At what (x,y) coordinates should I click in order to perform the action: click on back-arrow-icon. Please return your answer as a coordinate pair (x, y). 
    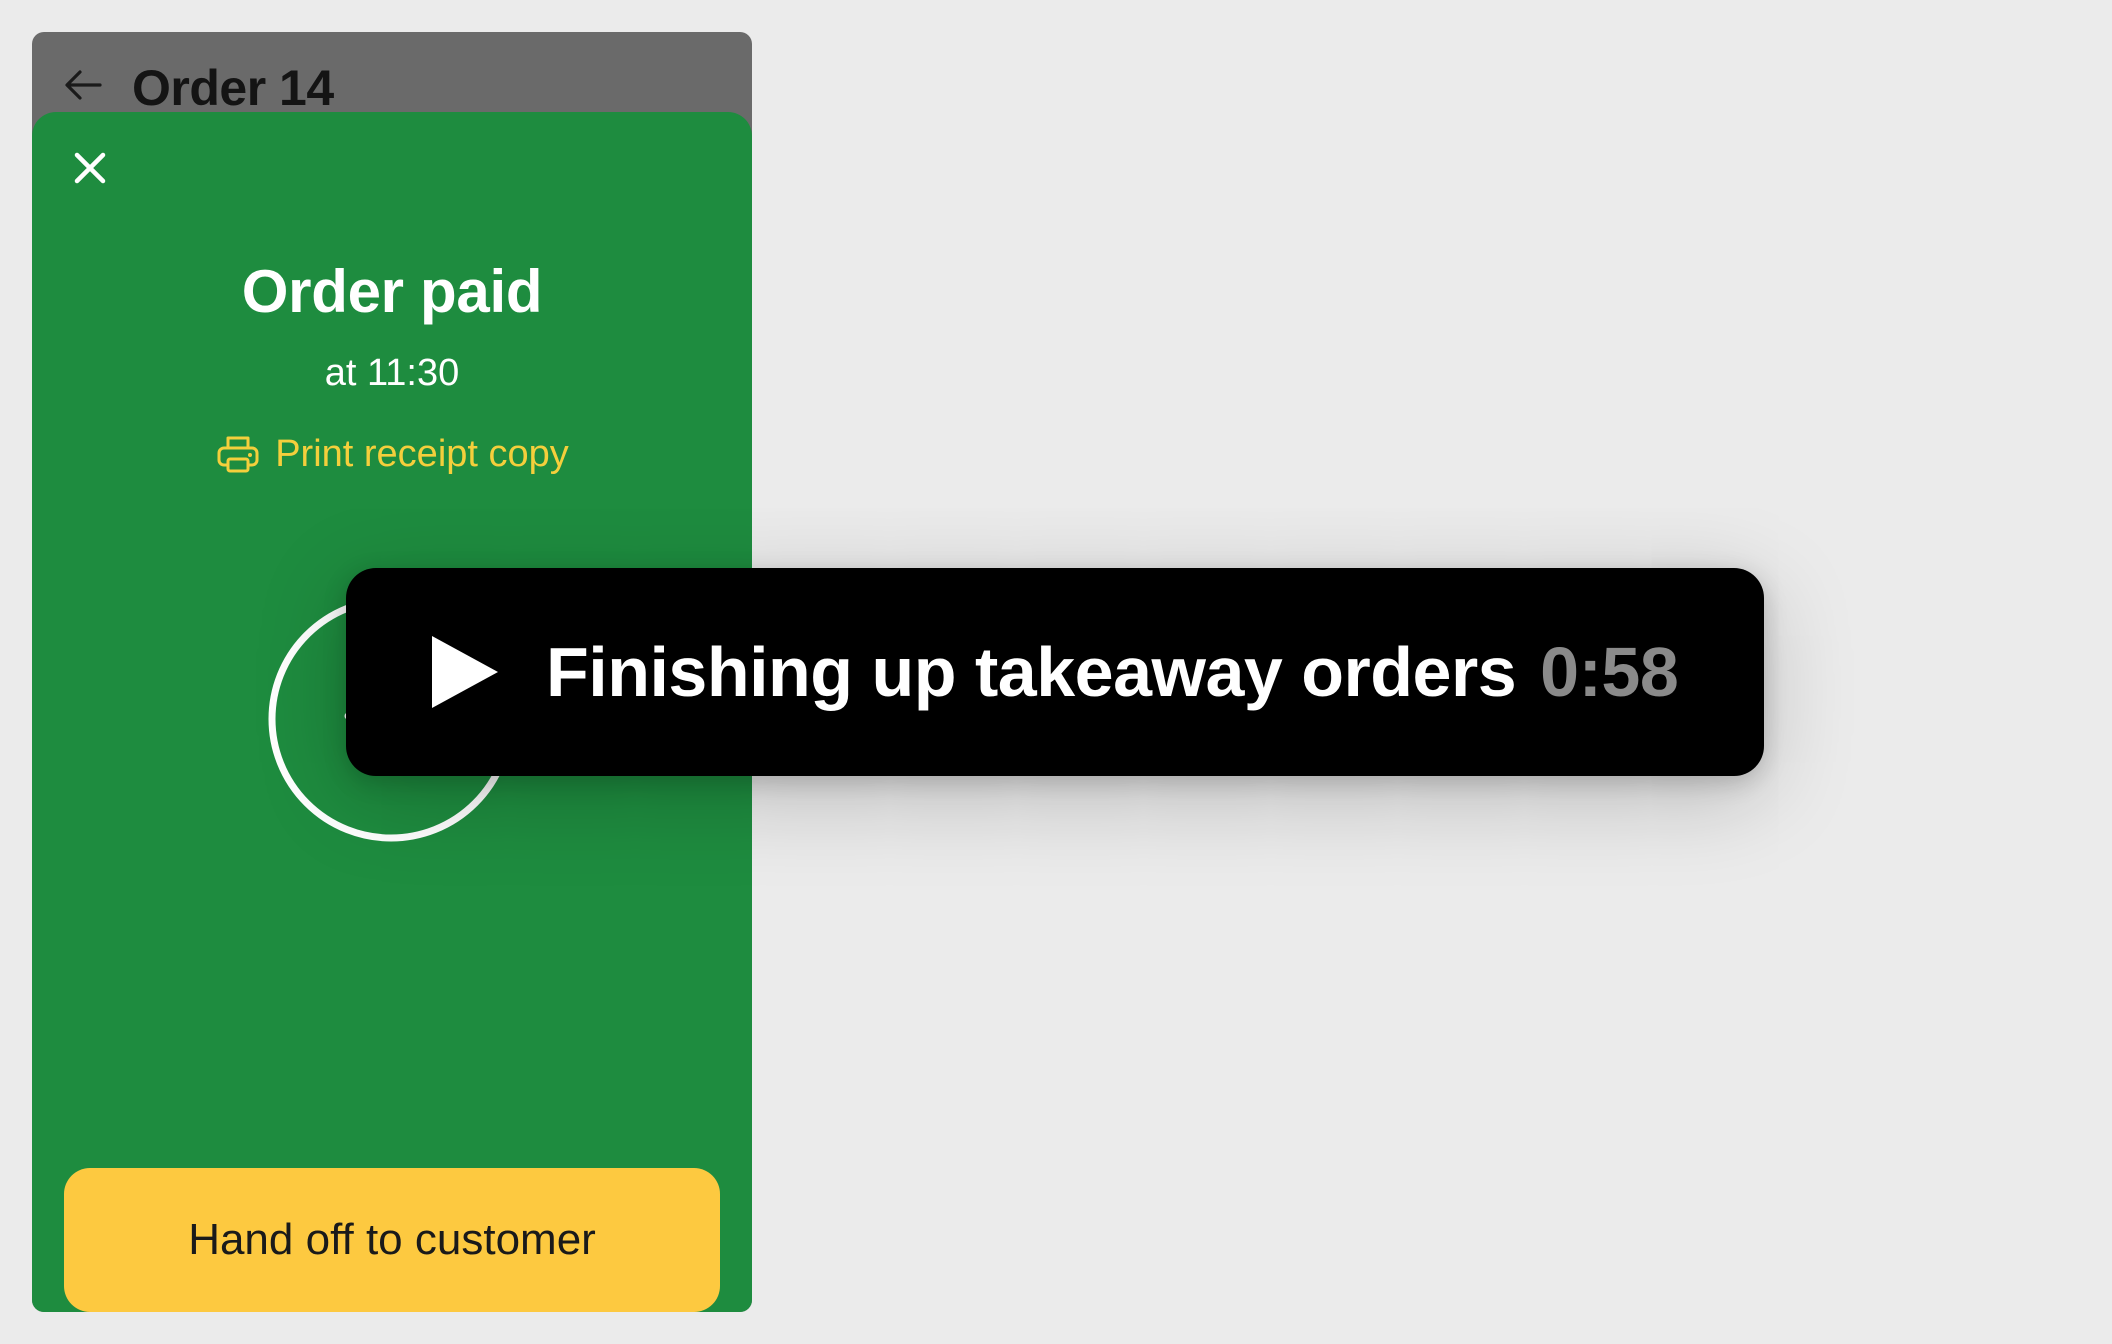
    Looking at the image, I should click on (83, 85).